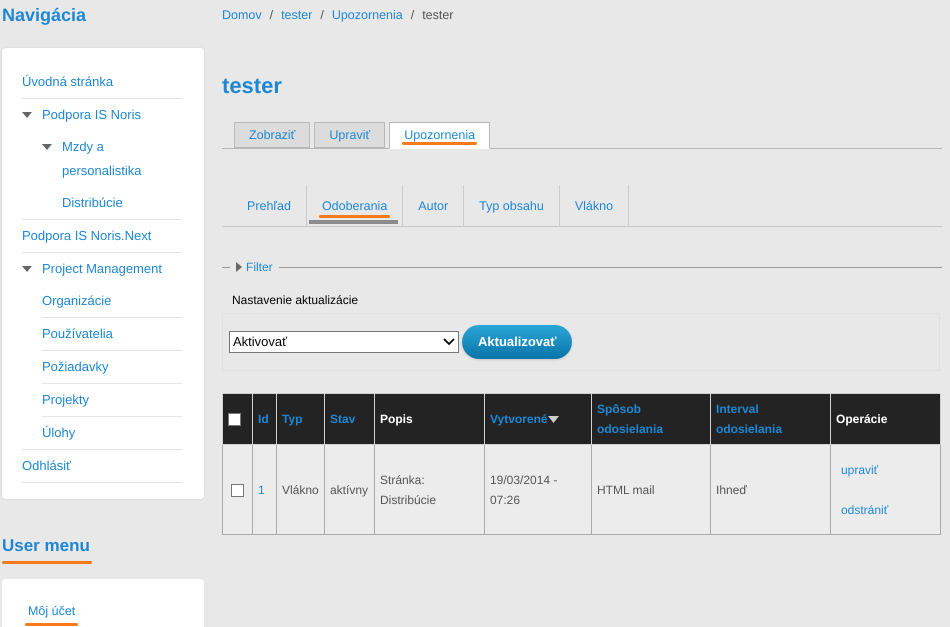 The image size is (950, 627). I want to click on nav-link: Požiadavky, so click(75, 367).